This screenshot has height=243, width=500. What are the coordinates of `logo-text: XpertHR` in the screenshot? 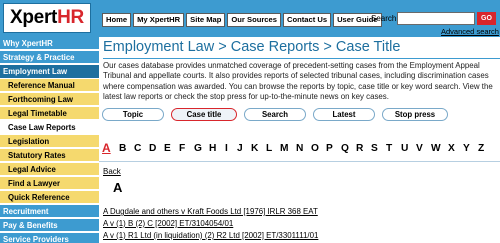 It's located at (47, 17).